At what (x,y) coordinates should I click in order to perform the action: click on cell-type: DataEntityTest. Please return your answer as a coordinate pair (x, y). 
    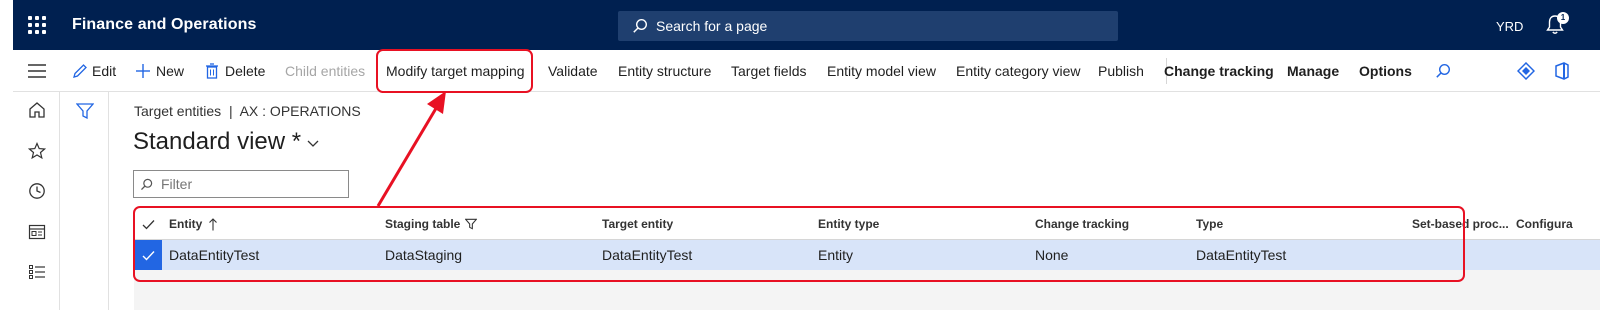
    Looking at the image, I should click on (1241, 255).